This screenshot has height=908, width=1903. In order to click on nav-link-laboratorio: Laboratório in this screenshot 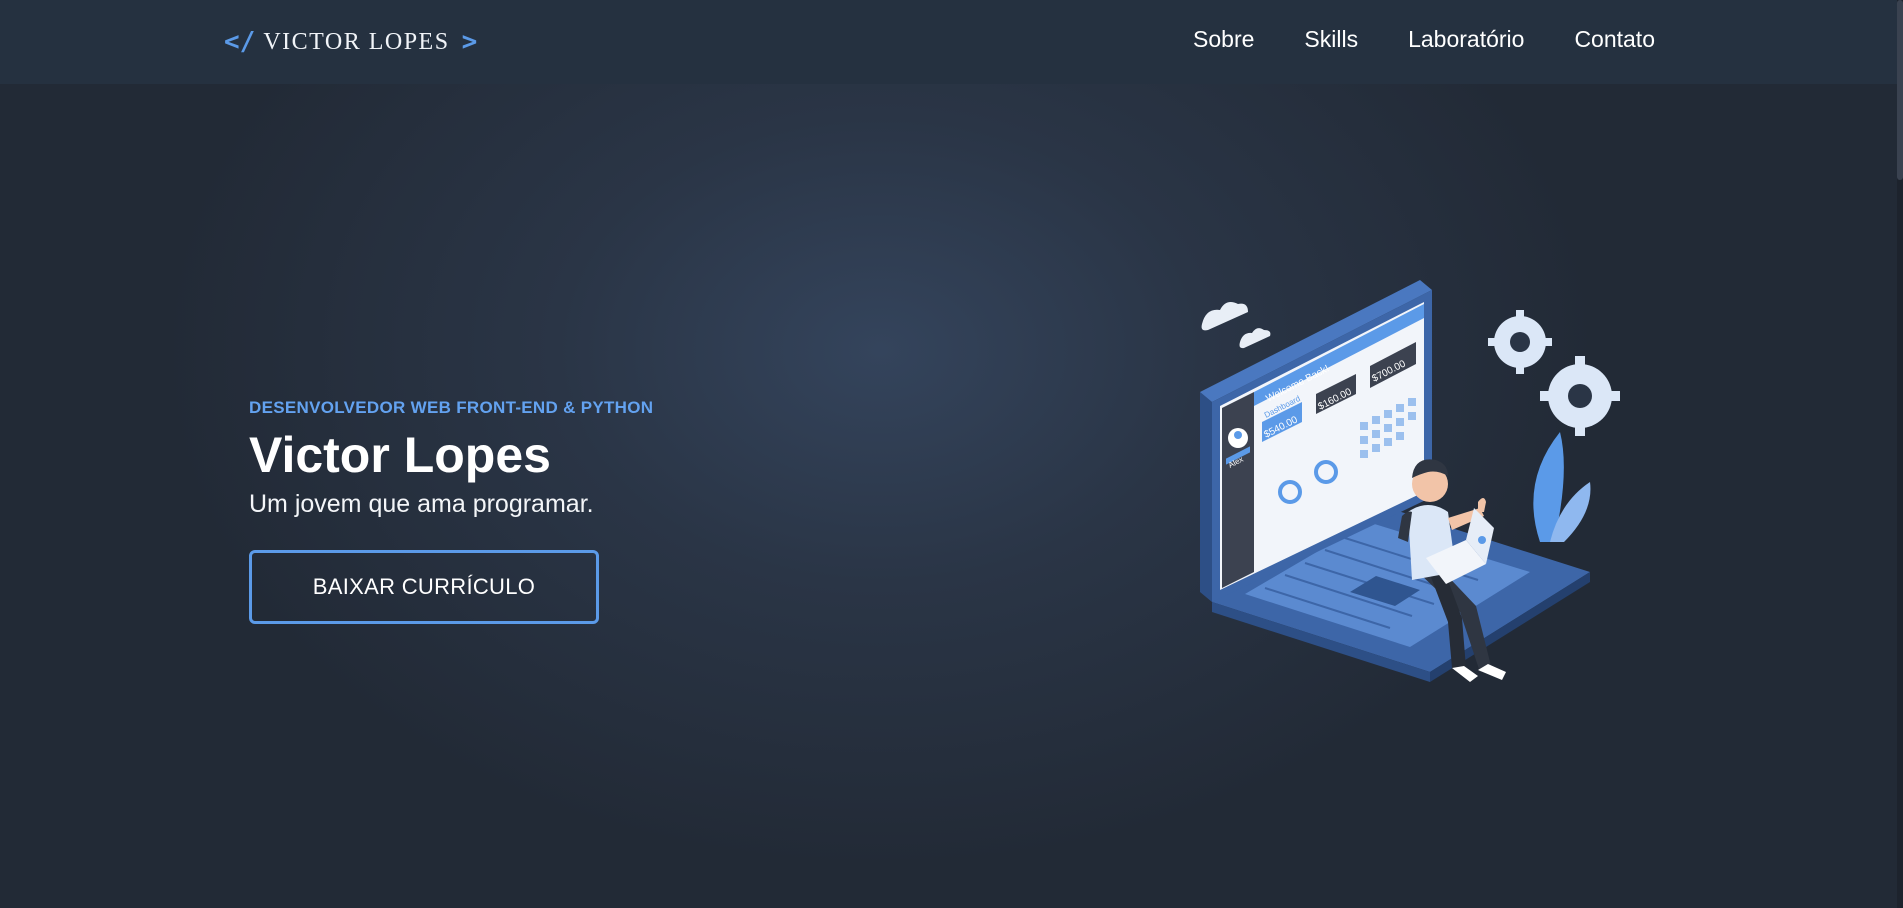, I will do `click(1466, 39)`.